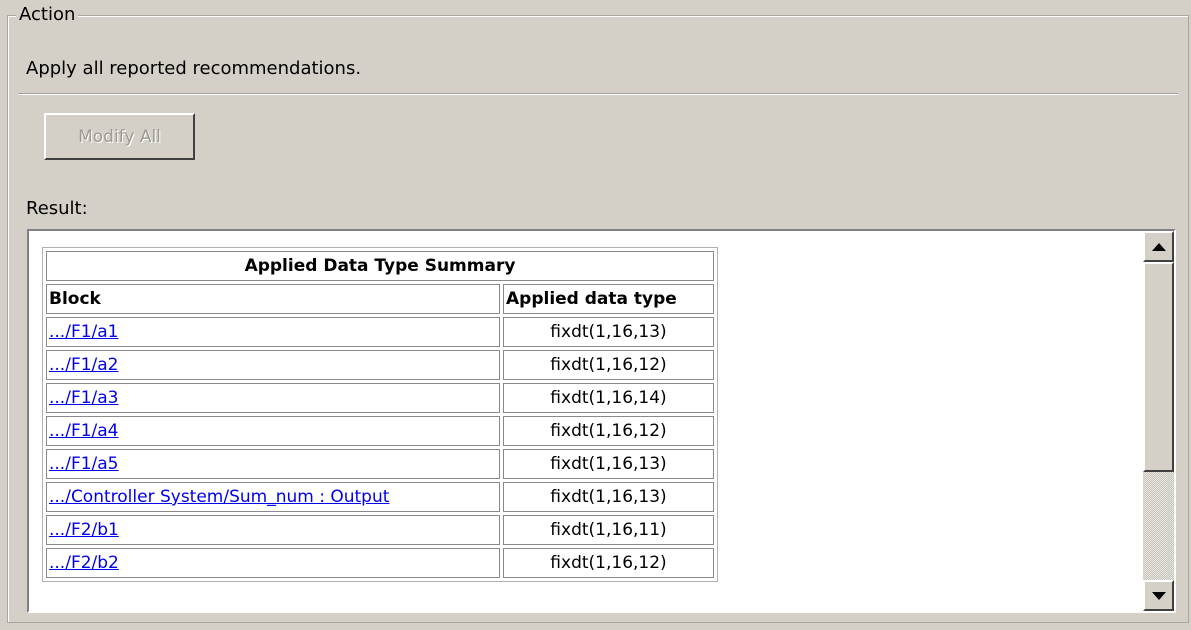 This screenshot has height=630, width=1191. I want to click on block-link: .../F1/a2, so click(84, 365).